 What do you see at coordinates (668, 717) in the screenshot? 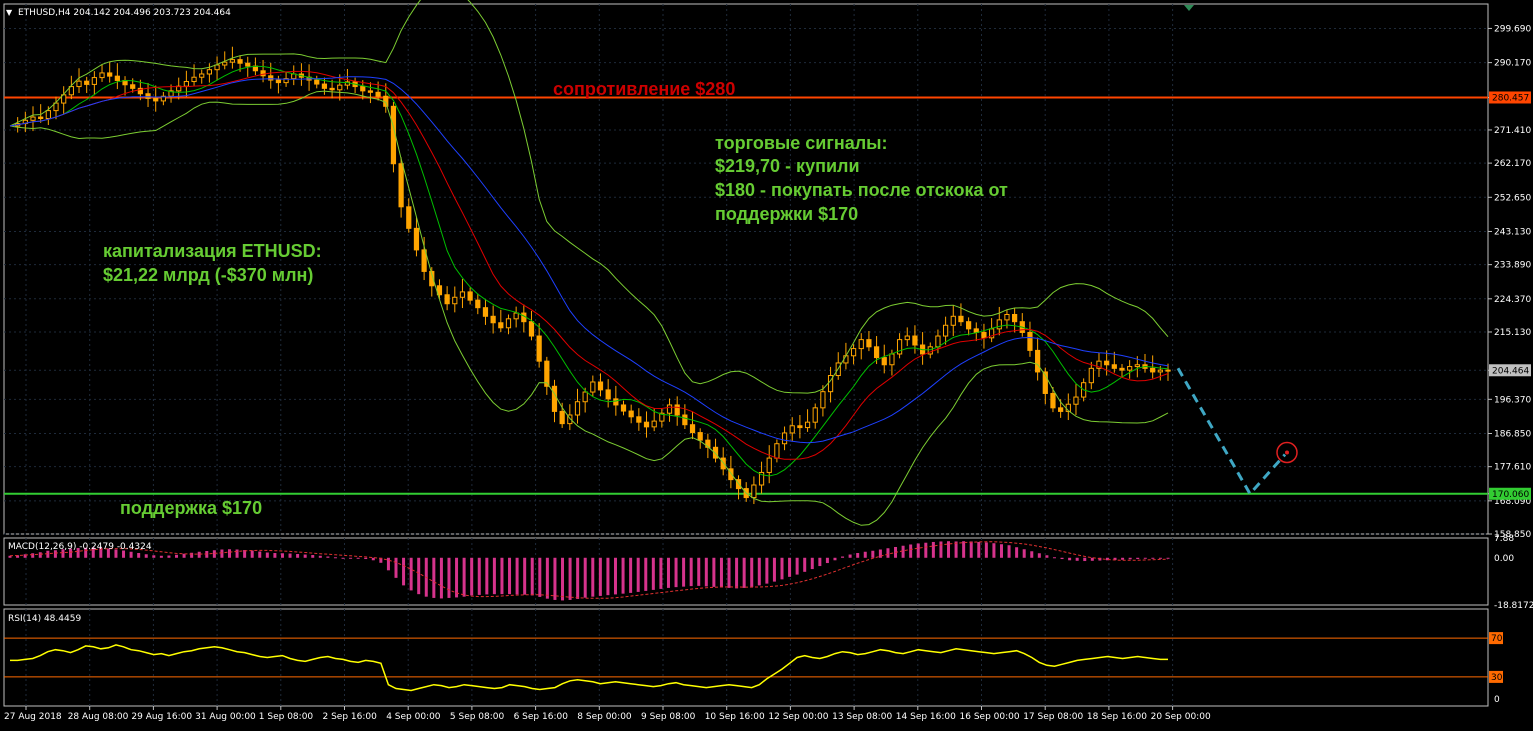
I see `x-tick-label: 9 Sep 08:00` at bounding box center [668, 717].